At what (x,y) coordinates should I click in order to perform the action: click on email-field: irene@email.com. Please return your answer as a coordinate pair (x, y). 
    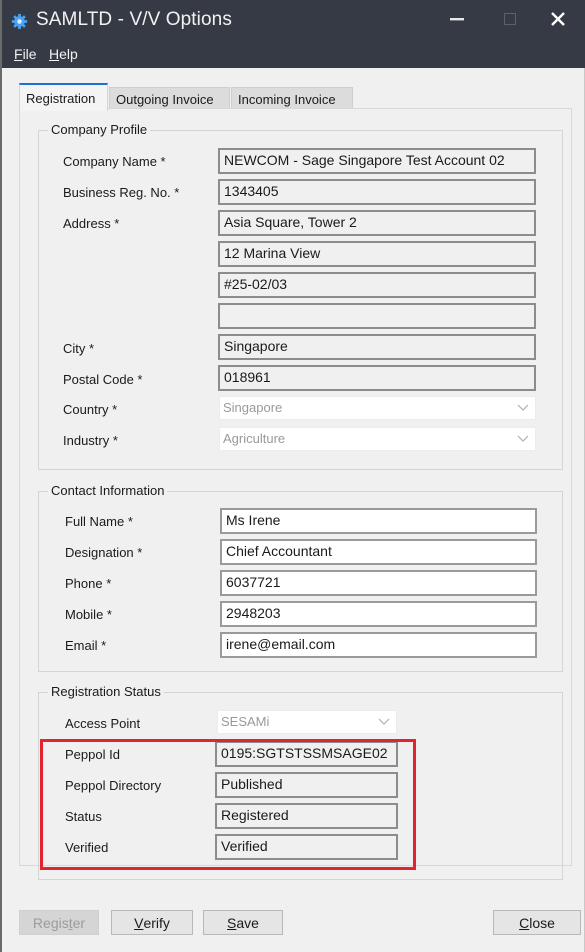
    Looking at the image, I should click on (378, 645).